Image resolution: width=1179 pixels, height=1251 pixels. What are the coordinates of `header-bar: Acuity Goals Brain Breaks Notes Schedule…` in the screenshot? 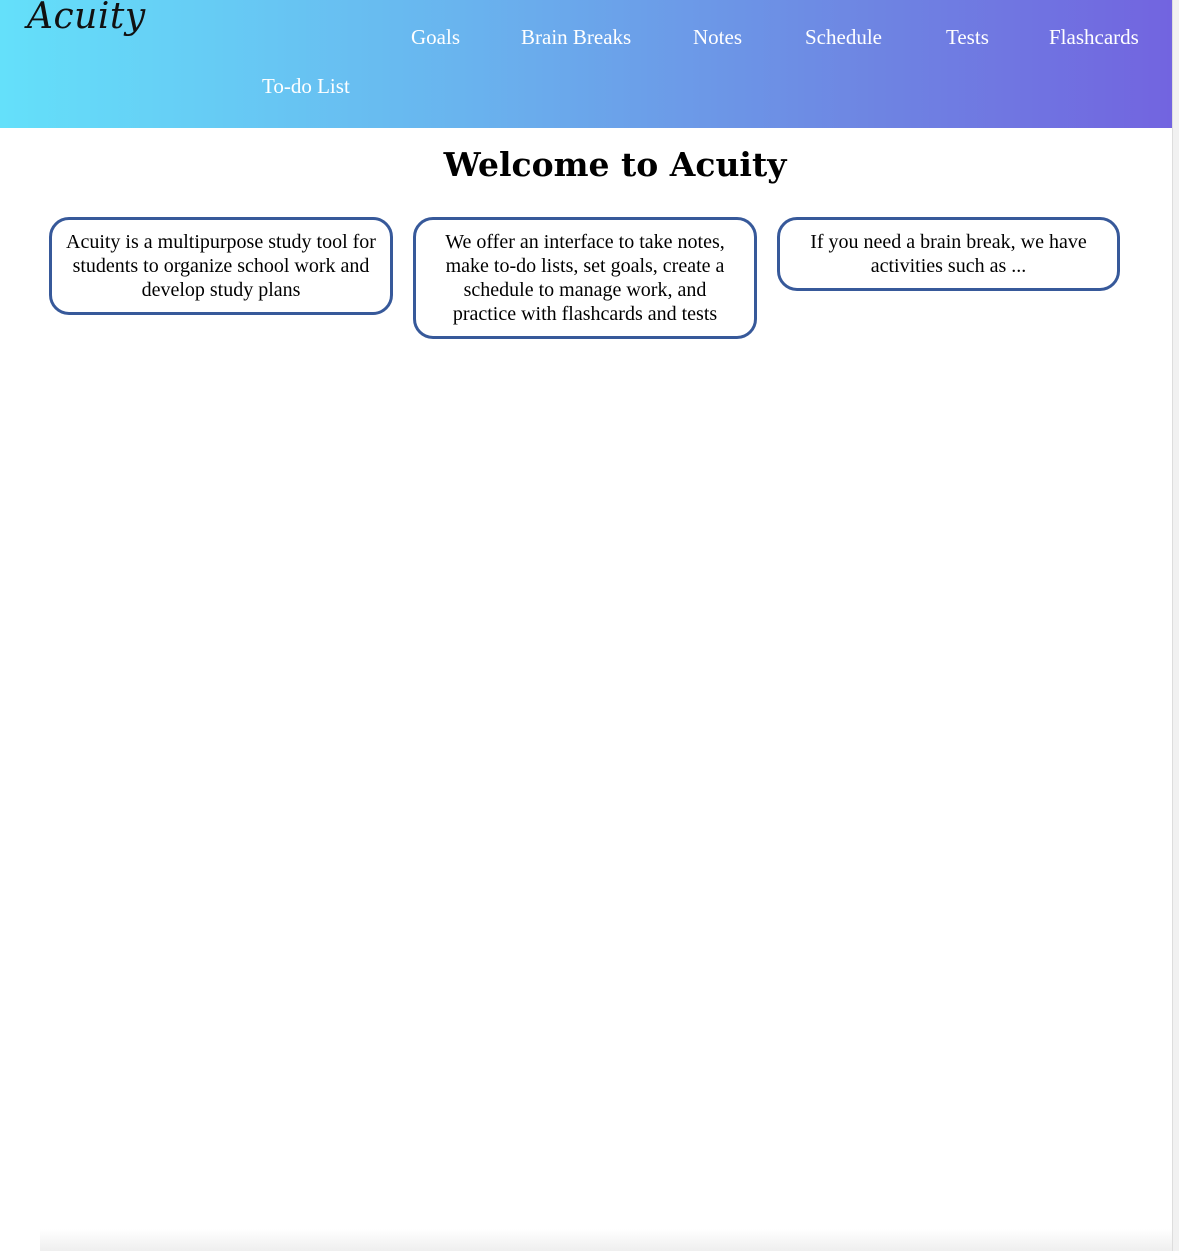 It's located at (586, 64).